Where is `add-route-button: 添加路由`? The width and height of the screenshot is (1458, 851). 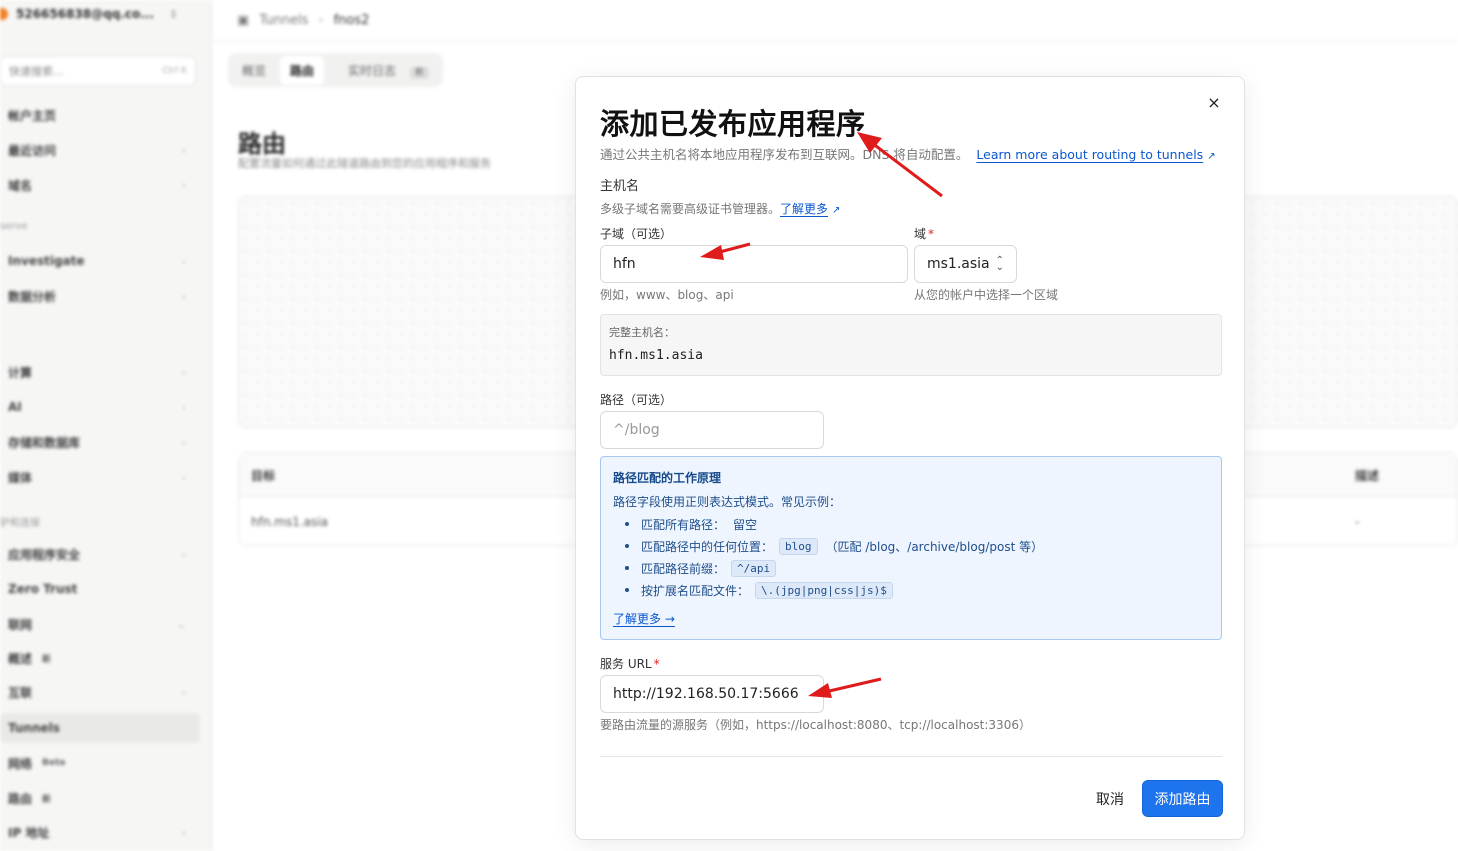
add-route-button: 添加路由 is located at coordinates (1182, 798).